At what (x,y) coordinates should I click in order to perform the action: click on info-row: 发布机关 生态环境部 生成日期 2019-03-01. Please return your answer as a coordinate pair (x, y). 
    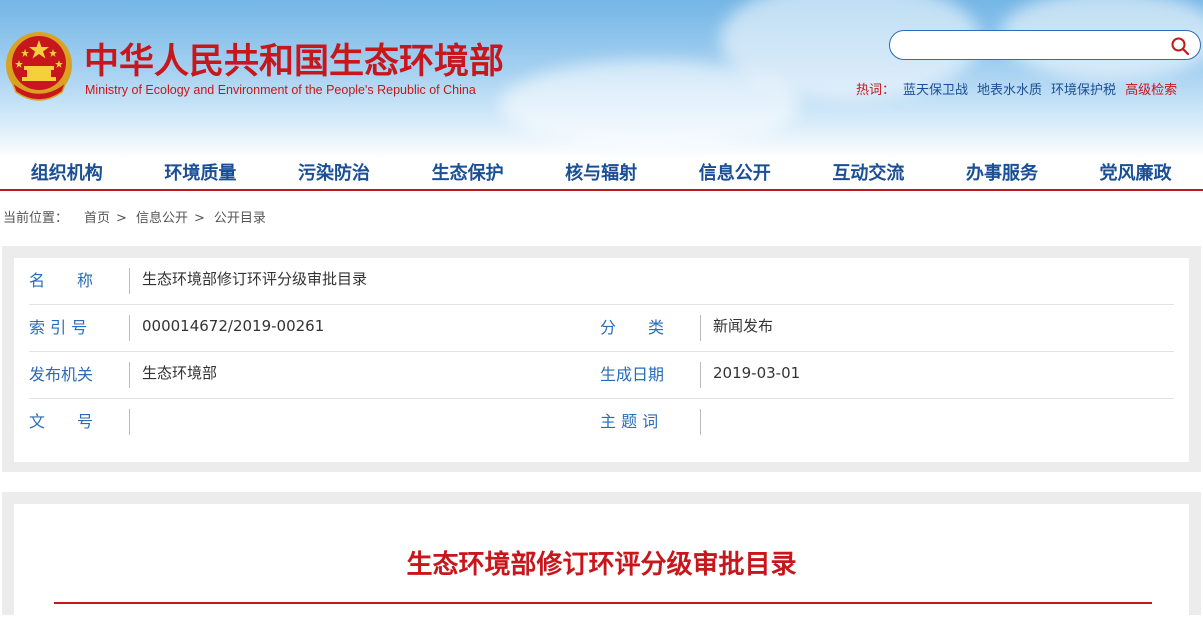
    Looking at the image, I should click on (601, 375).